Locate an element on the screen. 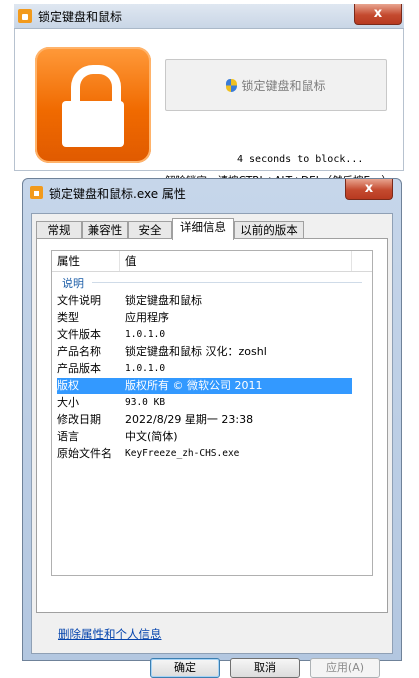  table-row: 修改日期 2022/8/29 星期一 23:38 is located at coordinates (204, 420).